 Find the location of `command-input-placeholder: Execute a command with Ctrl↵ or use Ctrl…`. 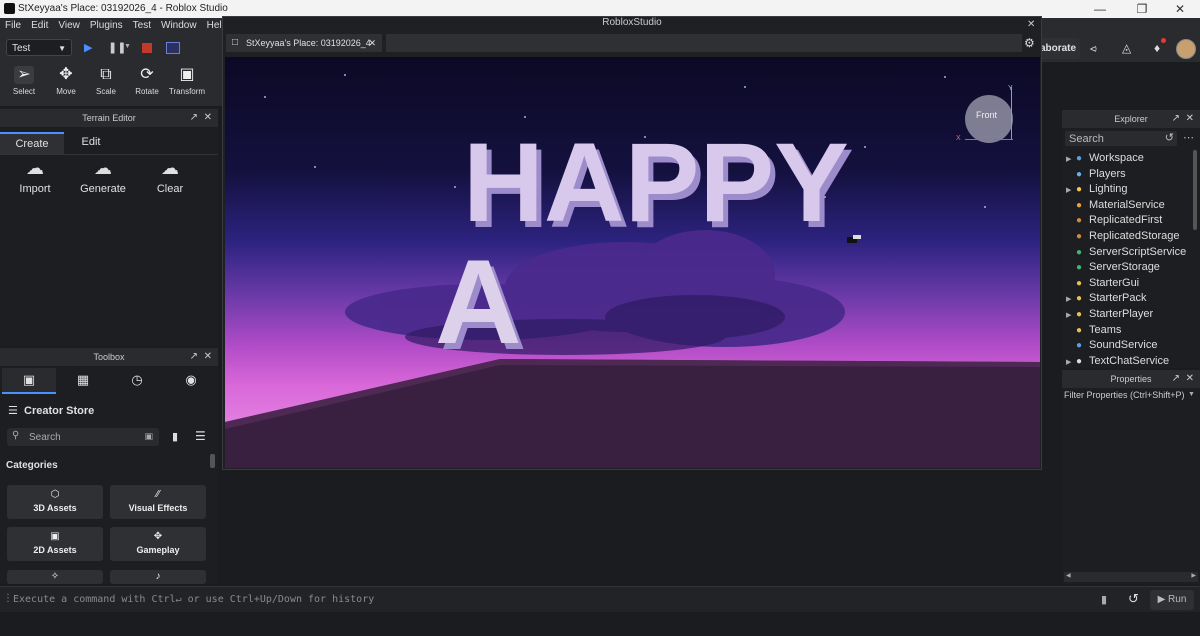

command-input-placeholder: Execute a command with Ctrl↵ or use Ctrl… is located at coordinates (194, 599).